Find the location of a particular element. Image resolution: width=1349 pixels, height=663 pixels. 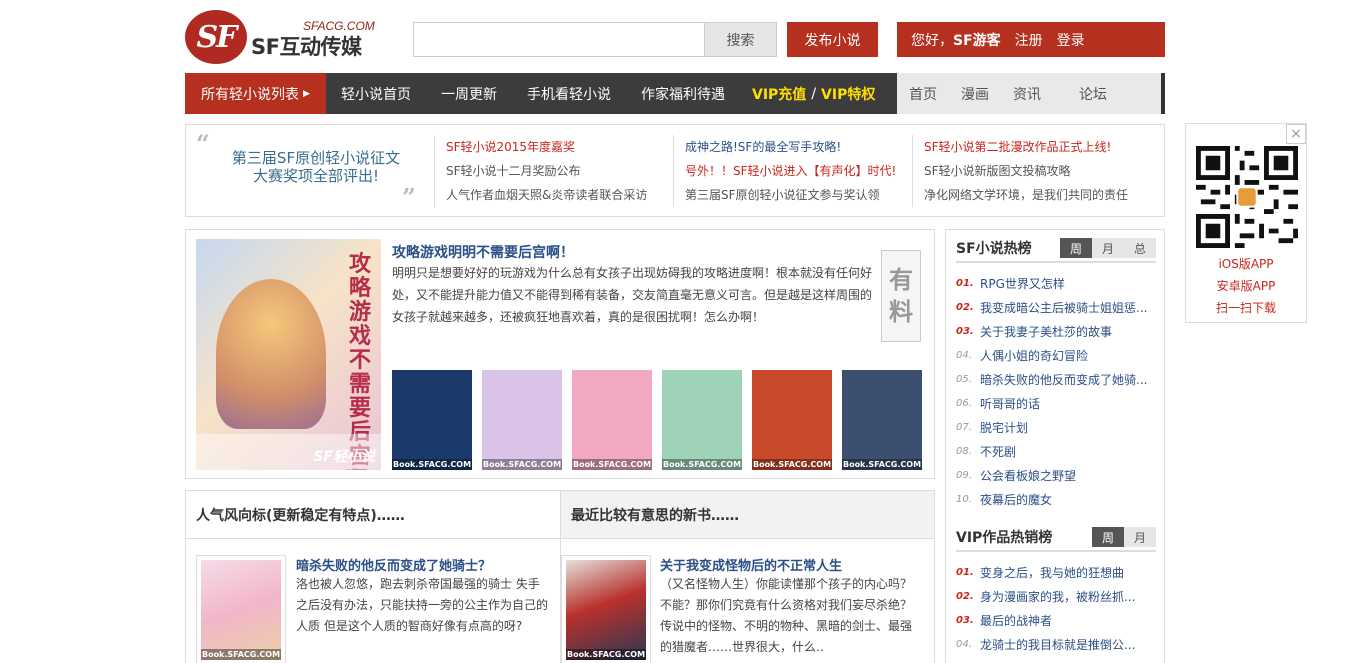

book-title: 暗杀失败的他反而变成了她骑士？ is located at coordinates (393, 564).